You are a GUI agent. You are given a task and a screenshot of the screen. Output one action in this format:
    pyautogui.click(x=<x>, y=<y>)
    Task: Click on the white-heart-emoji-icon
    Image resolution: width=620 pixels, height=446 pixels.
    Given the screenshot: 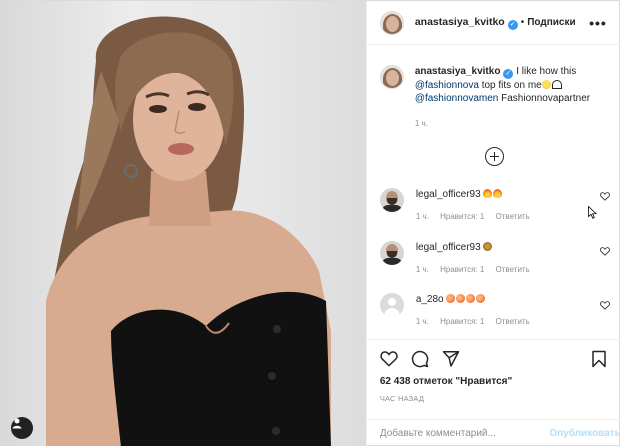 What is the action you would take?
    pyautogui.click(x=556, y=84)
    